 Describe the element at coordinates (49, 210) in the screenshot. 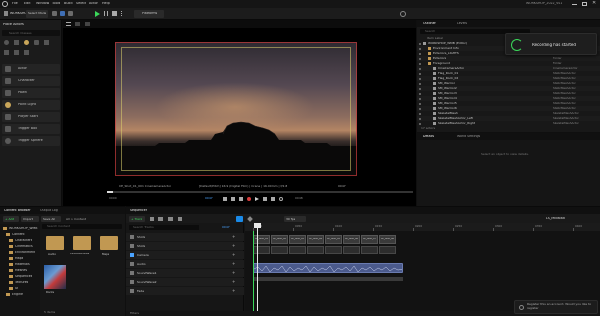

I see `tab-output-log: Output Log` at that location.